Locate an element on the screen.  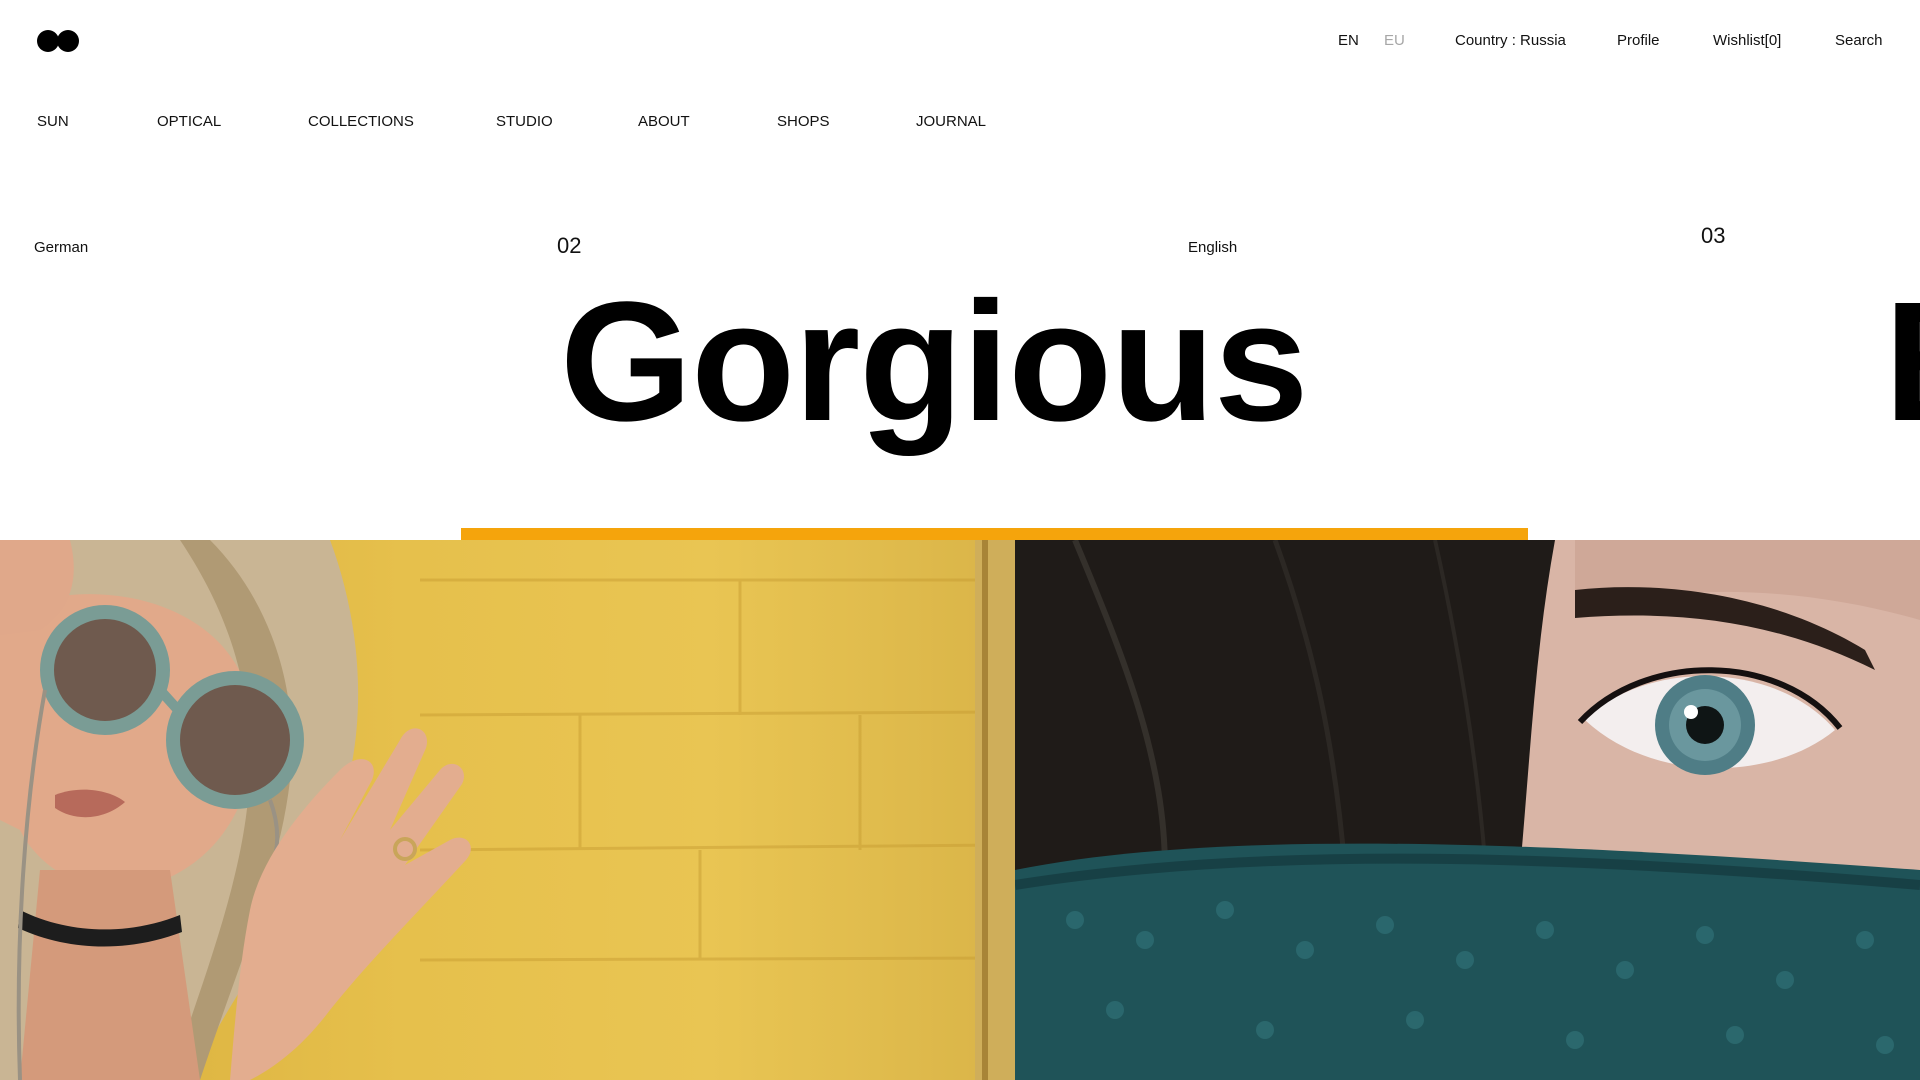
slide-prev-language: German is located at coordinates (61, 247).